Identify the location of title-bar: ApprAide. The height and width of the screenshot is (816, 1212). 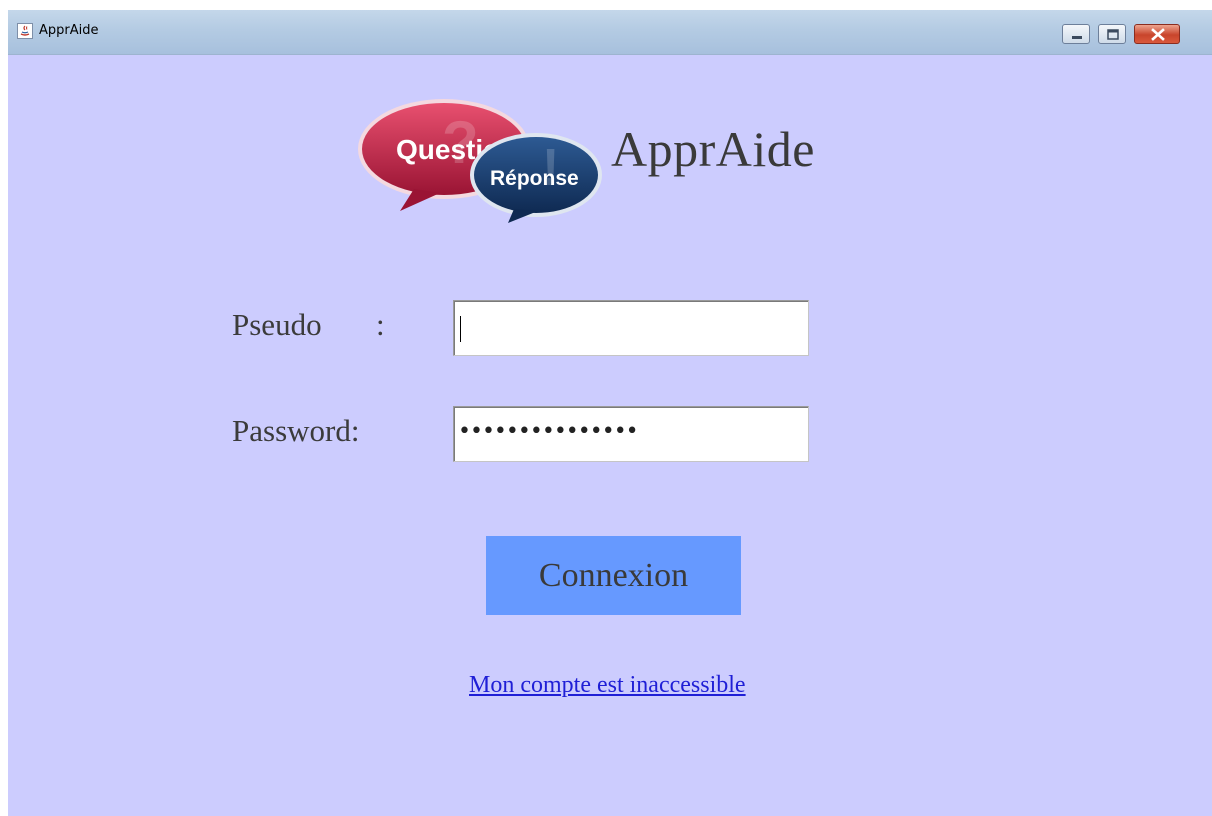
(610, 32).